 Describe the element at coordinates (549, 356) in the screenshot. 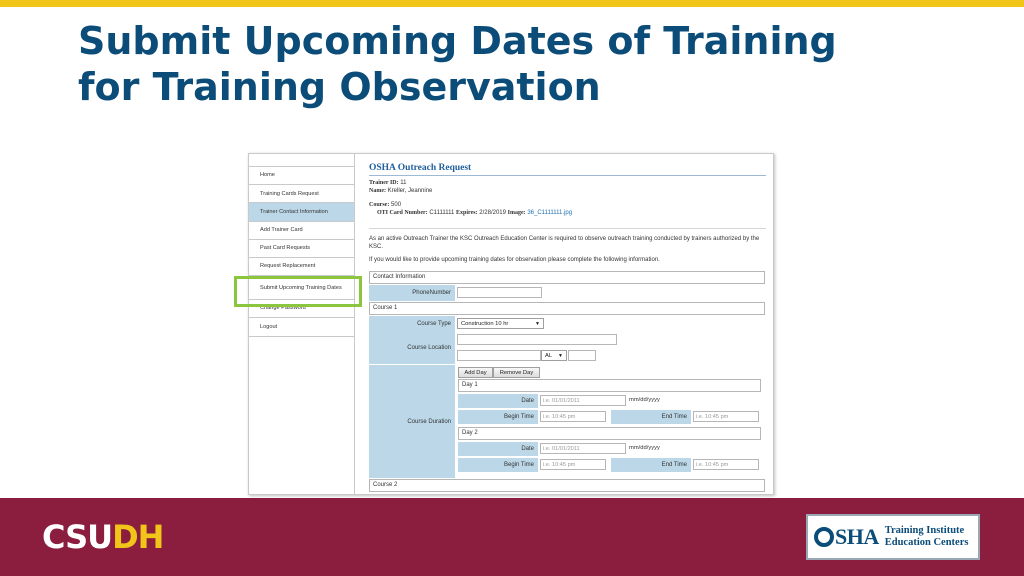

I see `state-value: AL` at that location.